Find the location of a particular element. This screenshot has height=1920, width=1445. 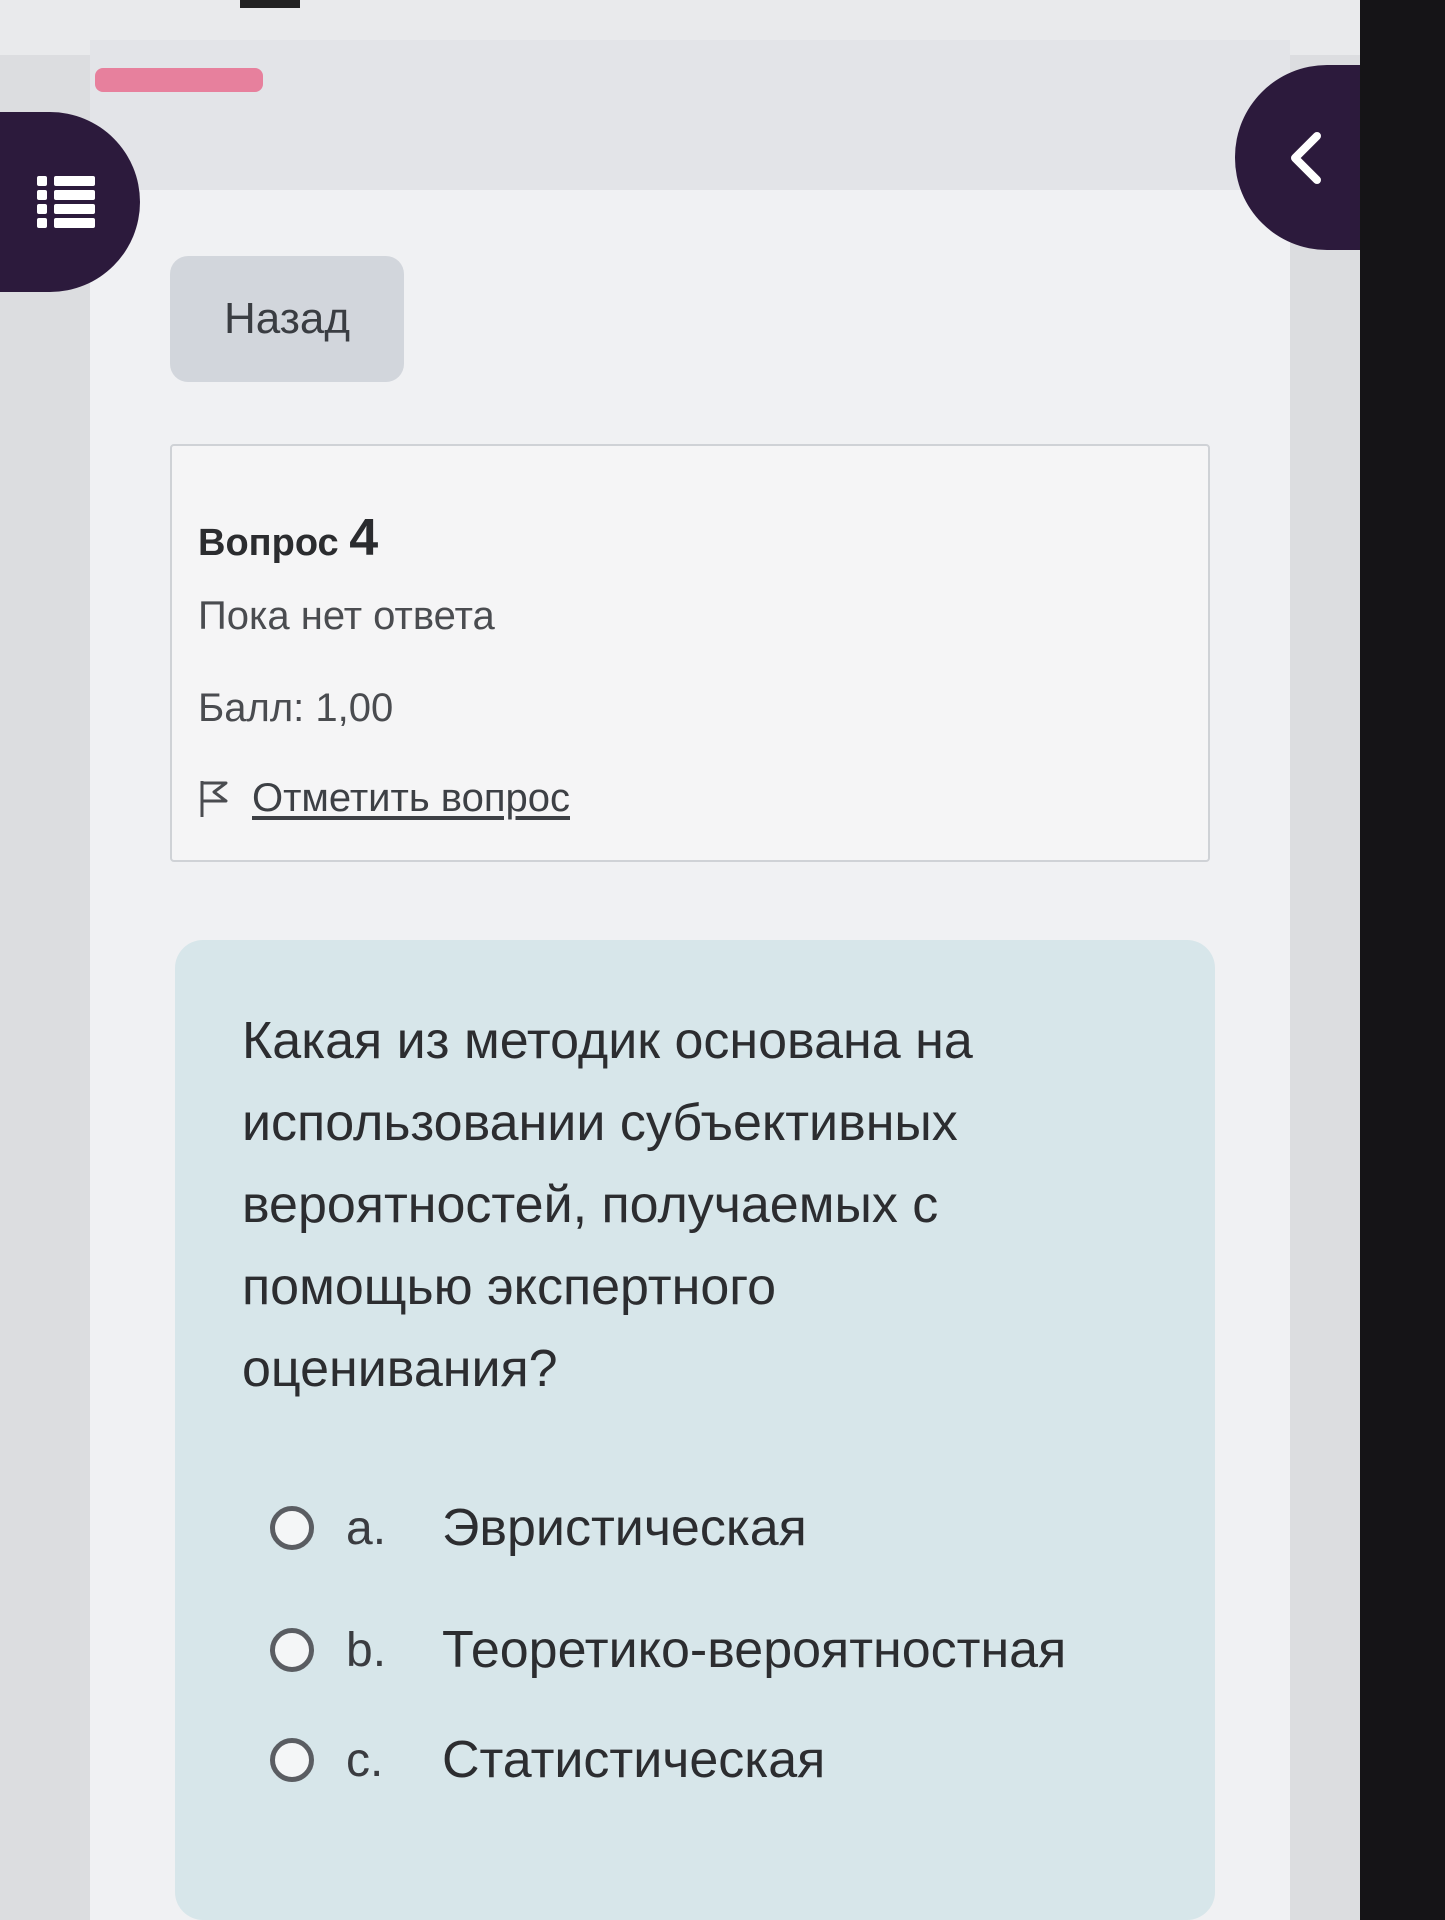

question-number: 4 is located at coordinates (364, 538).